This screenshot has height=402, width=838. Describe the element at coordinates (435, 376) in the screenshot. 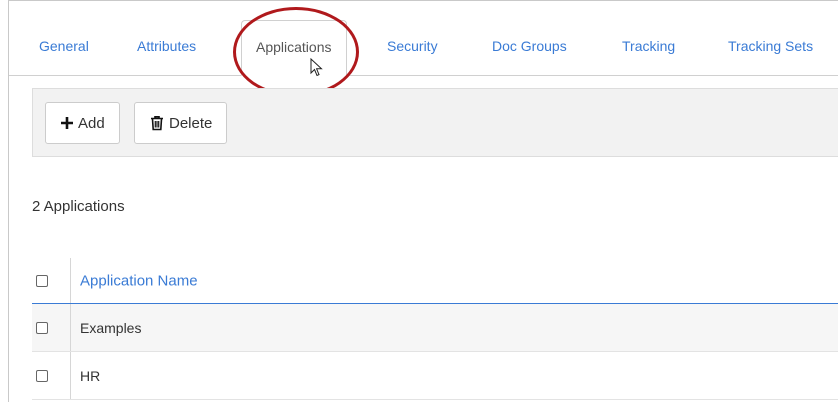

I see `table-row: HR` at that location.